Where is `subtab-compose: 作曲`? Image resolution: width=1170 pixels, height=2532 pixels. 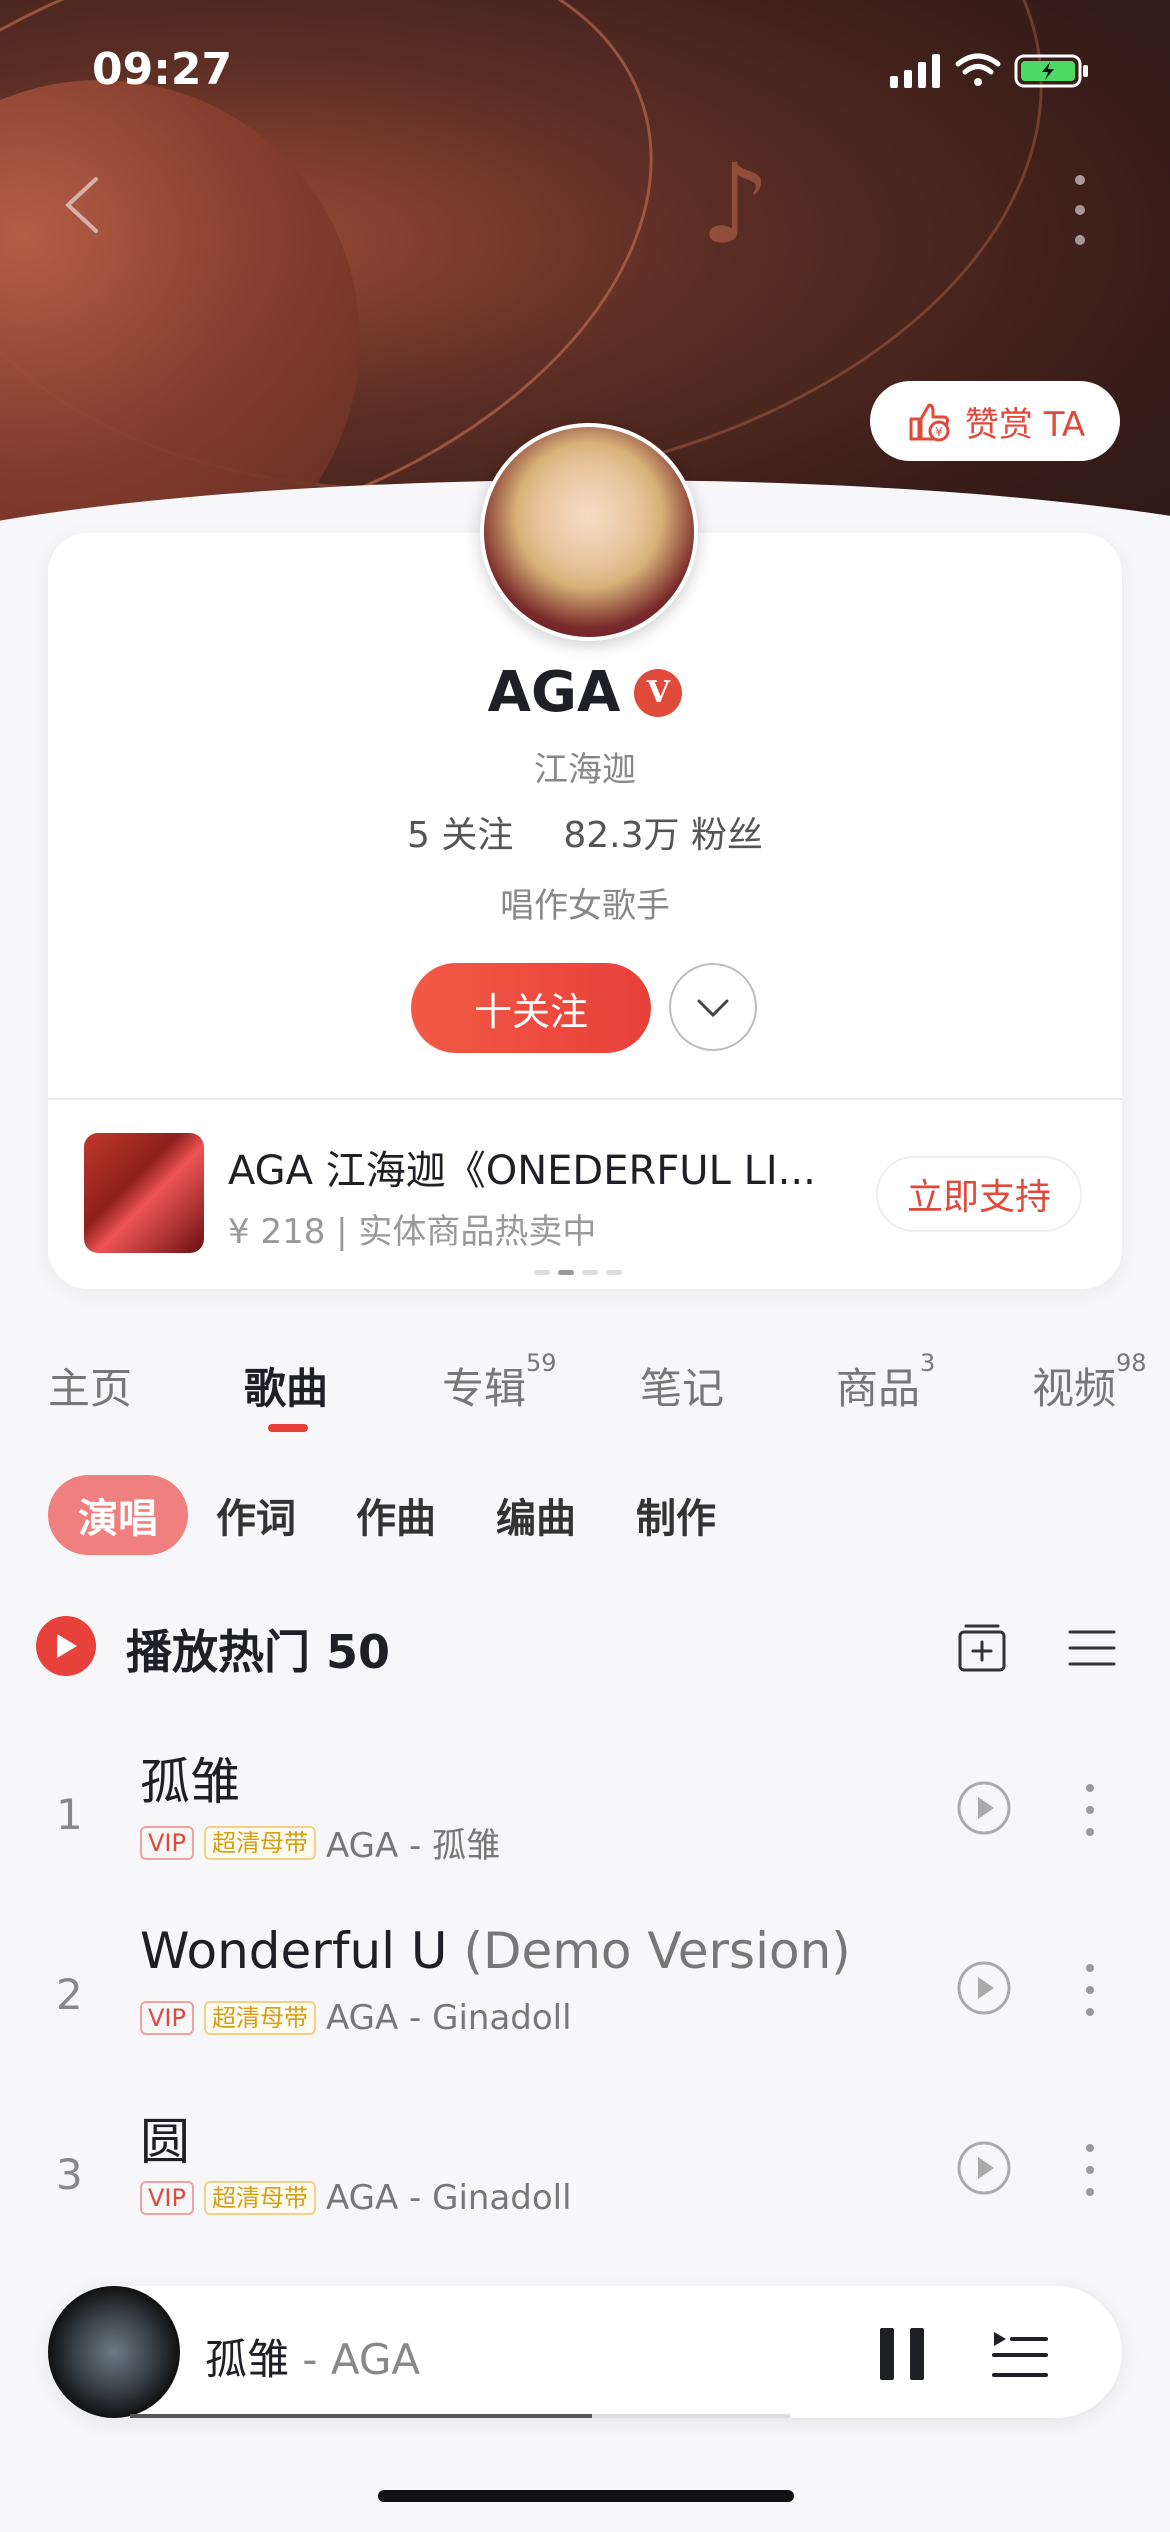 subtab-compose: 作曲 is located at coordinates (396, 1515).